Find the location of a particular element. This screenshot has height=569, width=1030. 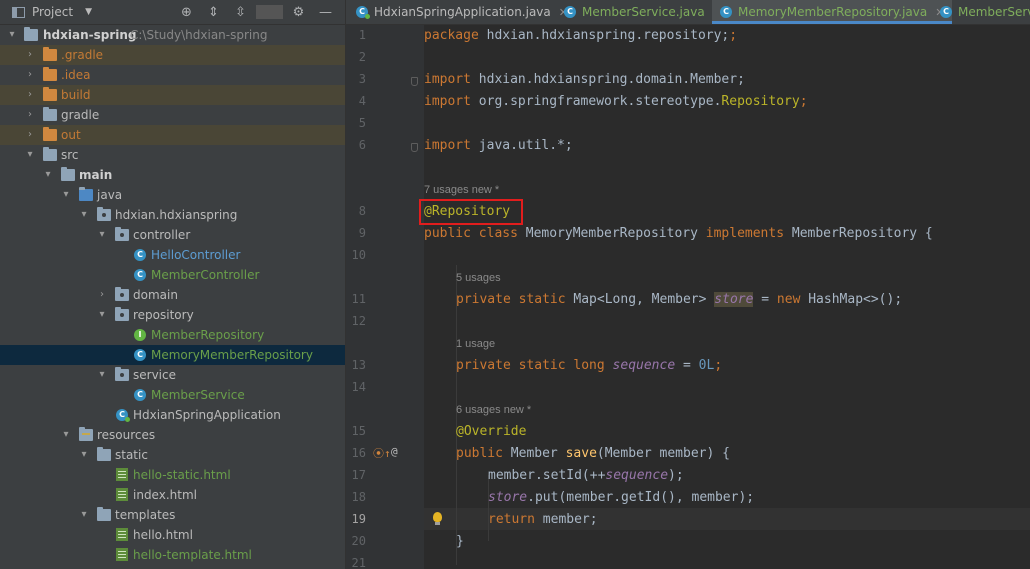

tree-item-index: index.html is located at coordinates (172, 495).